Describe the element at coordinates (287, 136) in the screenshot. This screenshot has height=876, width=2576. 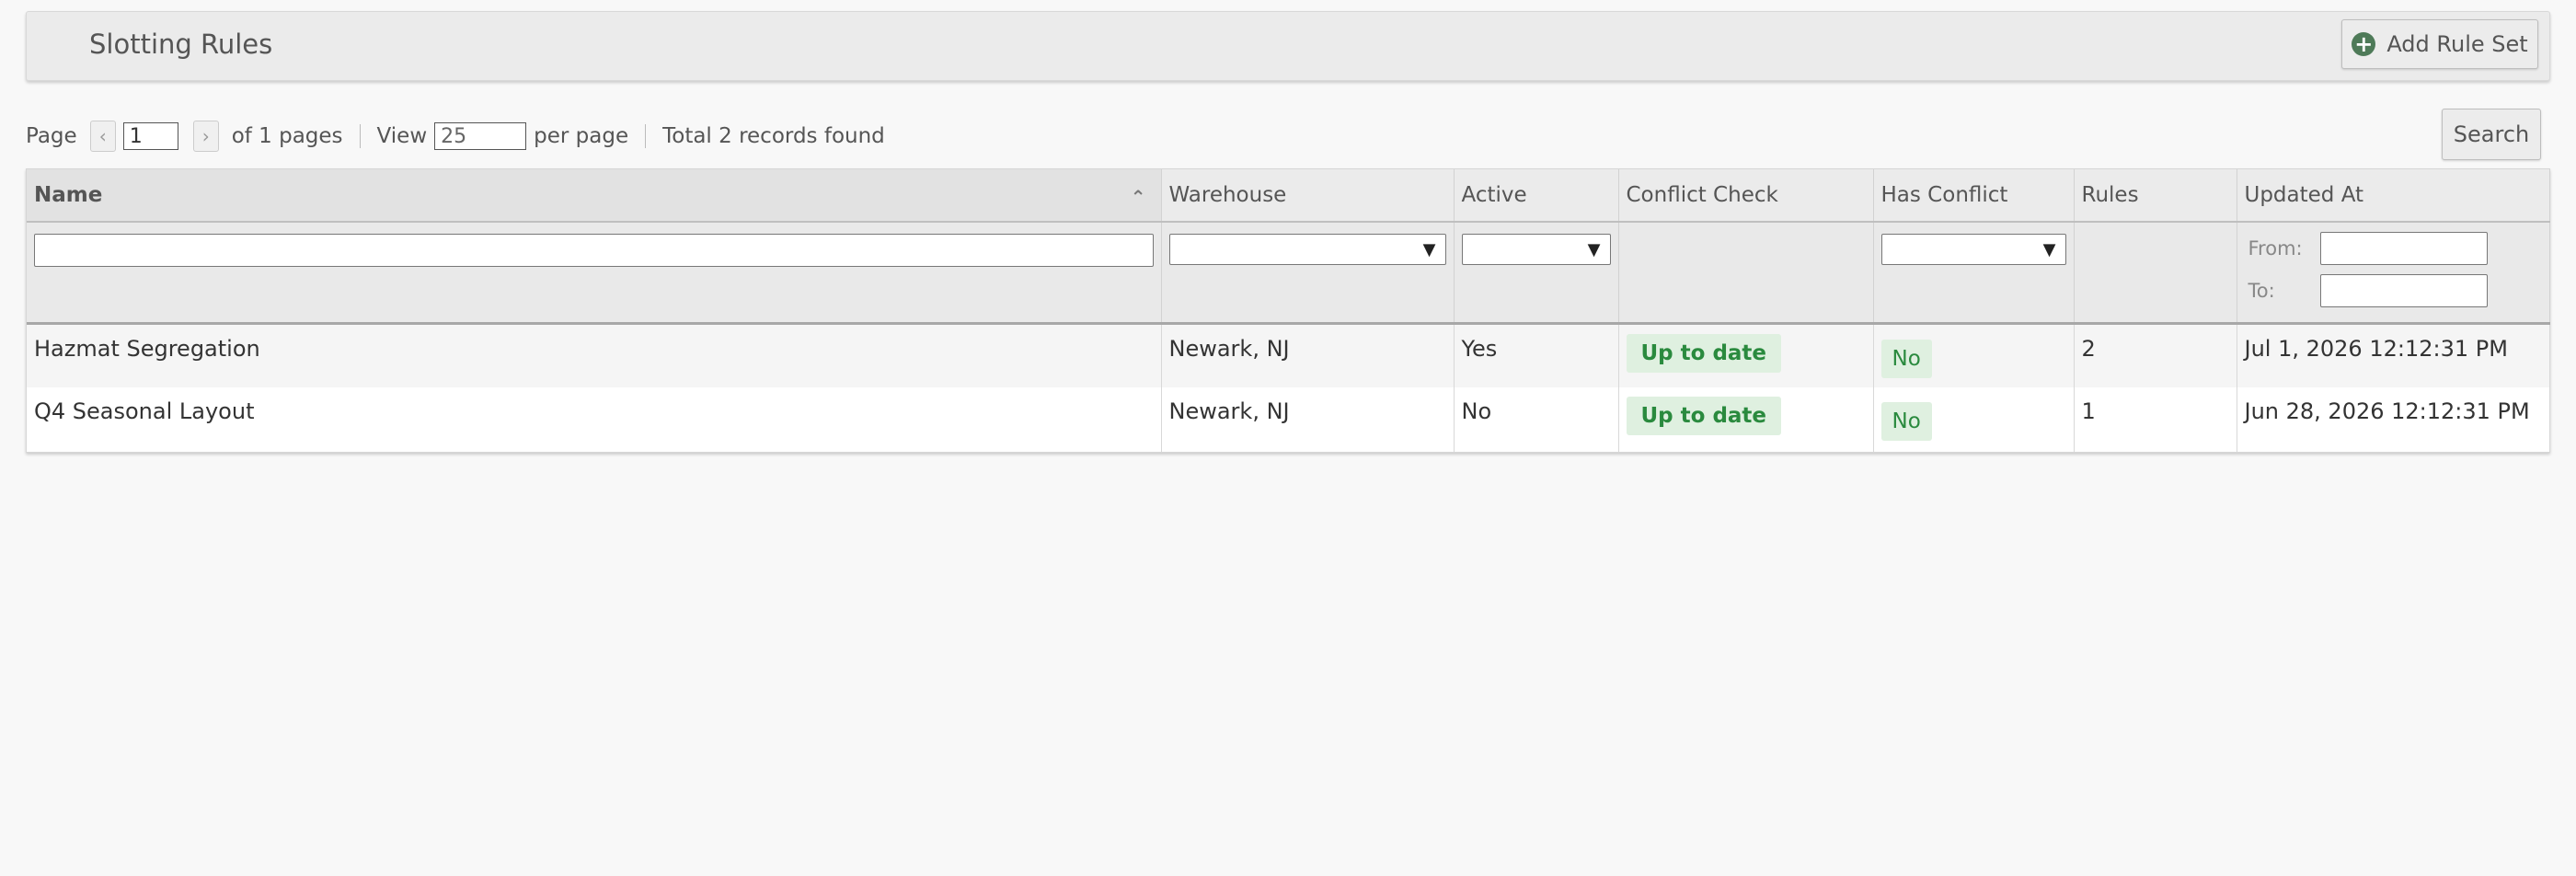
I see `page-count: of 1 pages` at that location.